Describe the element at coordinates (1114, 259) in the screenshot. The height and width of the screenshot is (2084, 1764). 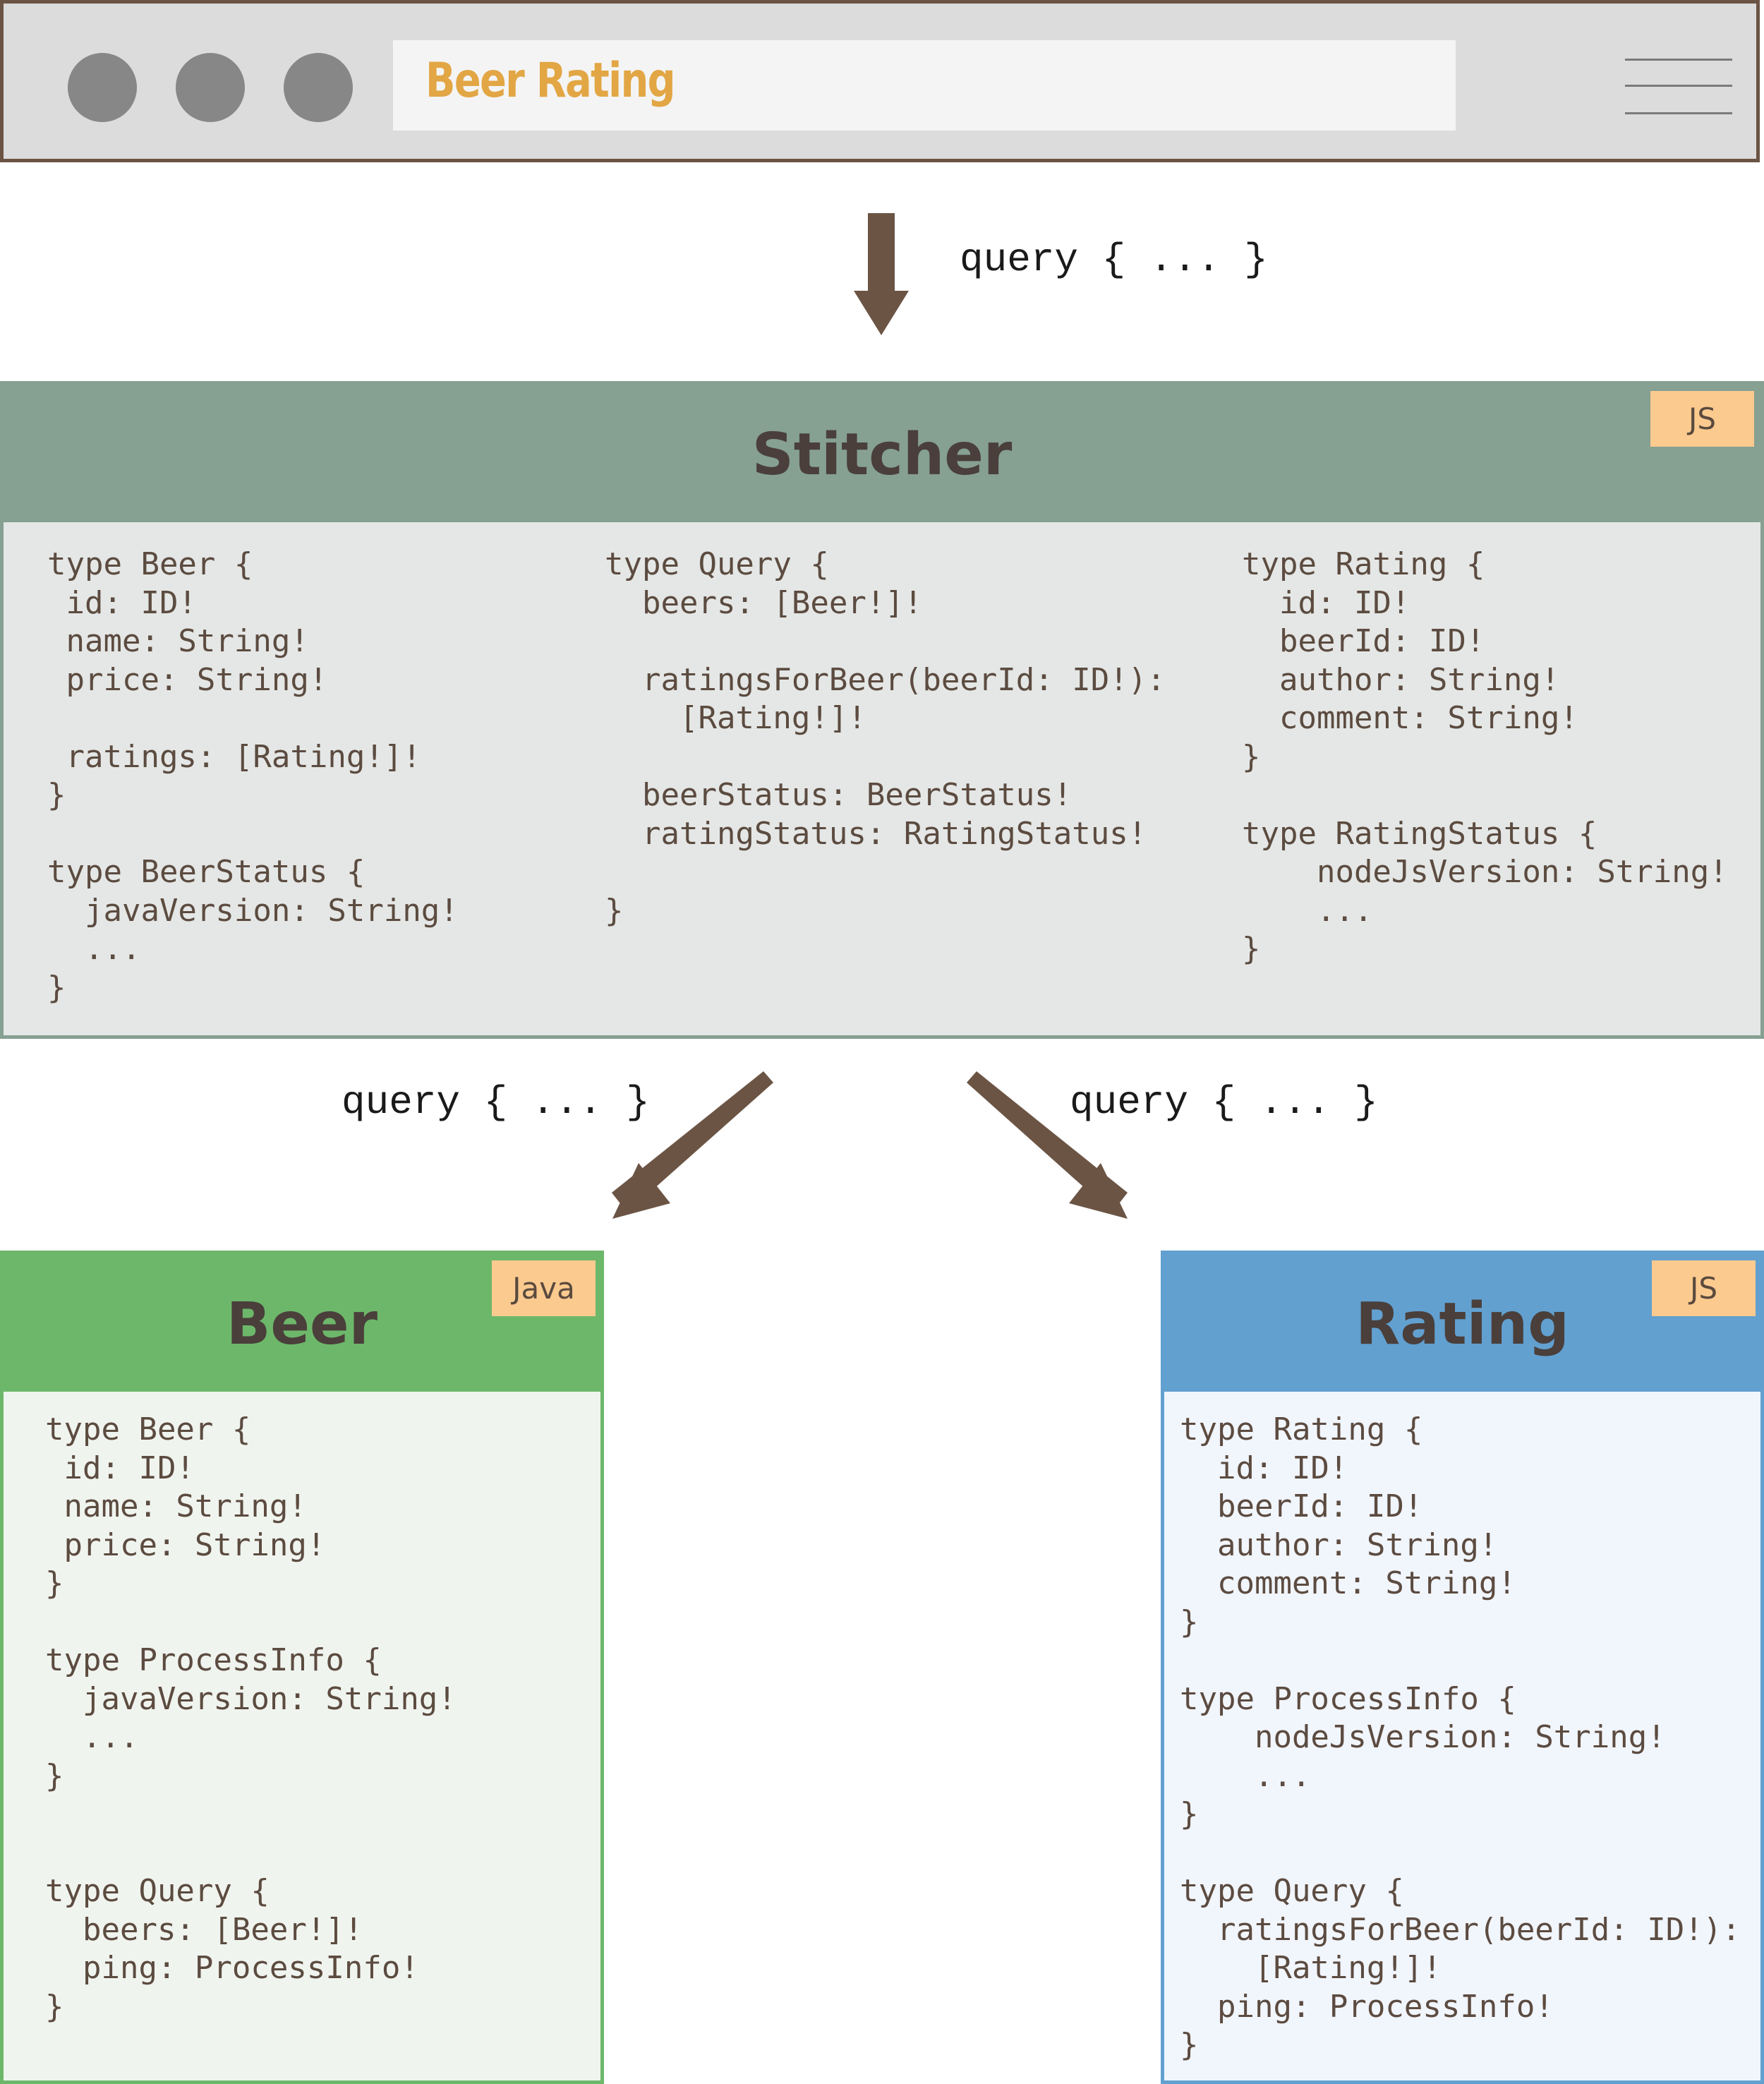
I see `query-label-client: query { ... }` at that location.